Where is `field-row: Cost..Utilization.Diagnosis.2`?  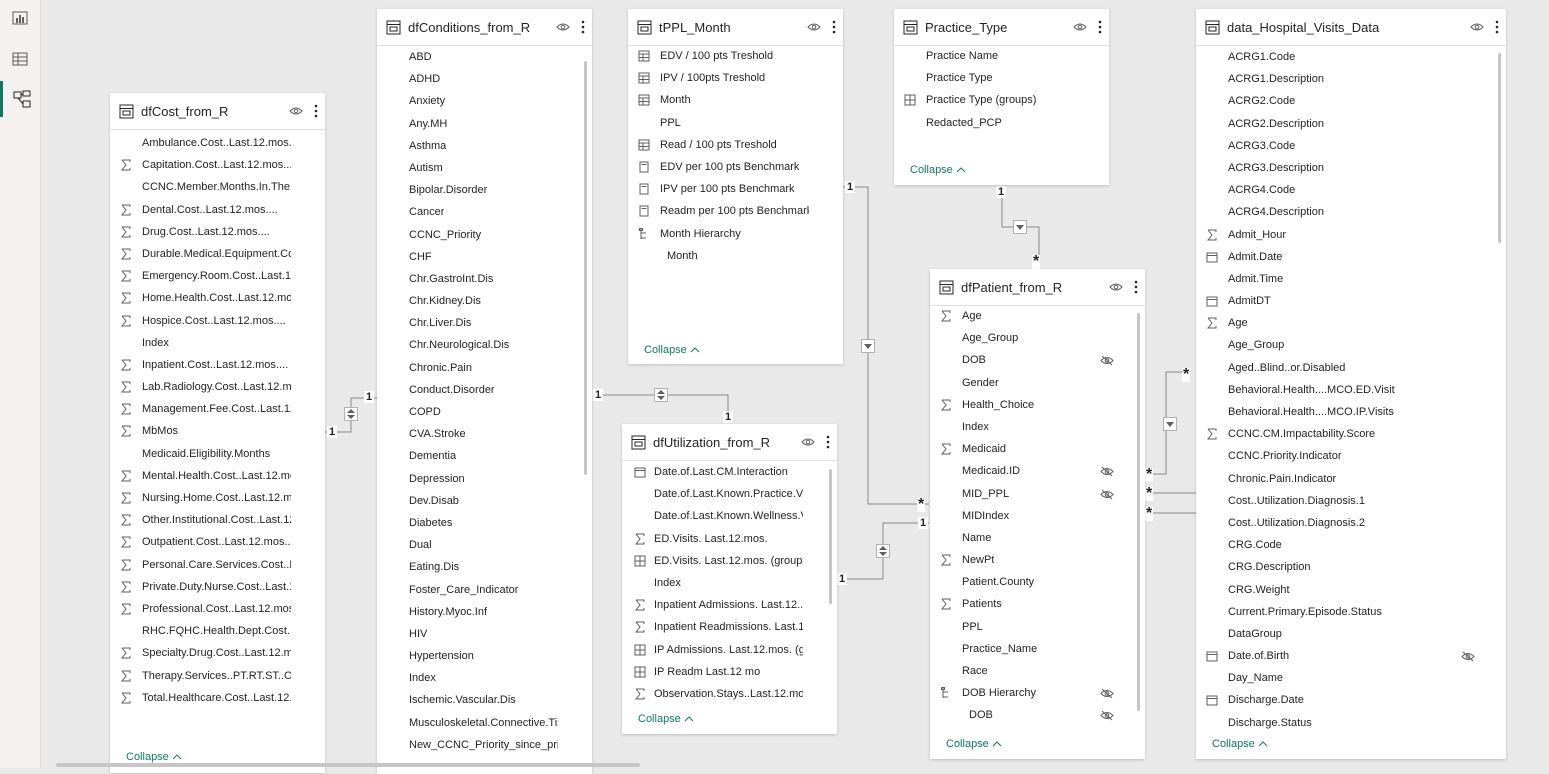 field-row: Cost..Utilization.Diagnosis.2 is located at coordinates (1351, 524).